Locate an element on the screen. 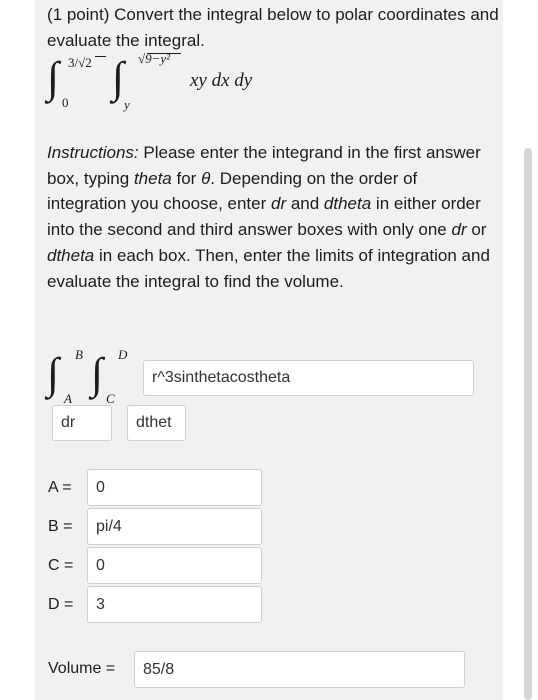 The width and height of the screenshot is (538, 700). inner-upper-limit: √9−y² is located at coordinates (154, 58).